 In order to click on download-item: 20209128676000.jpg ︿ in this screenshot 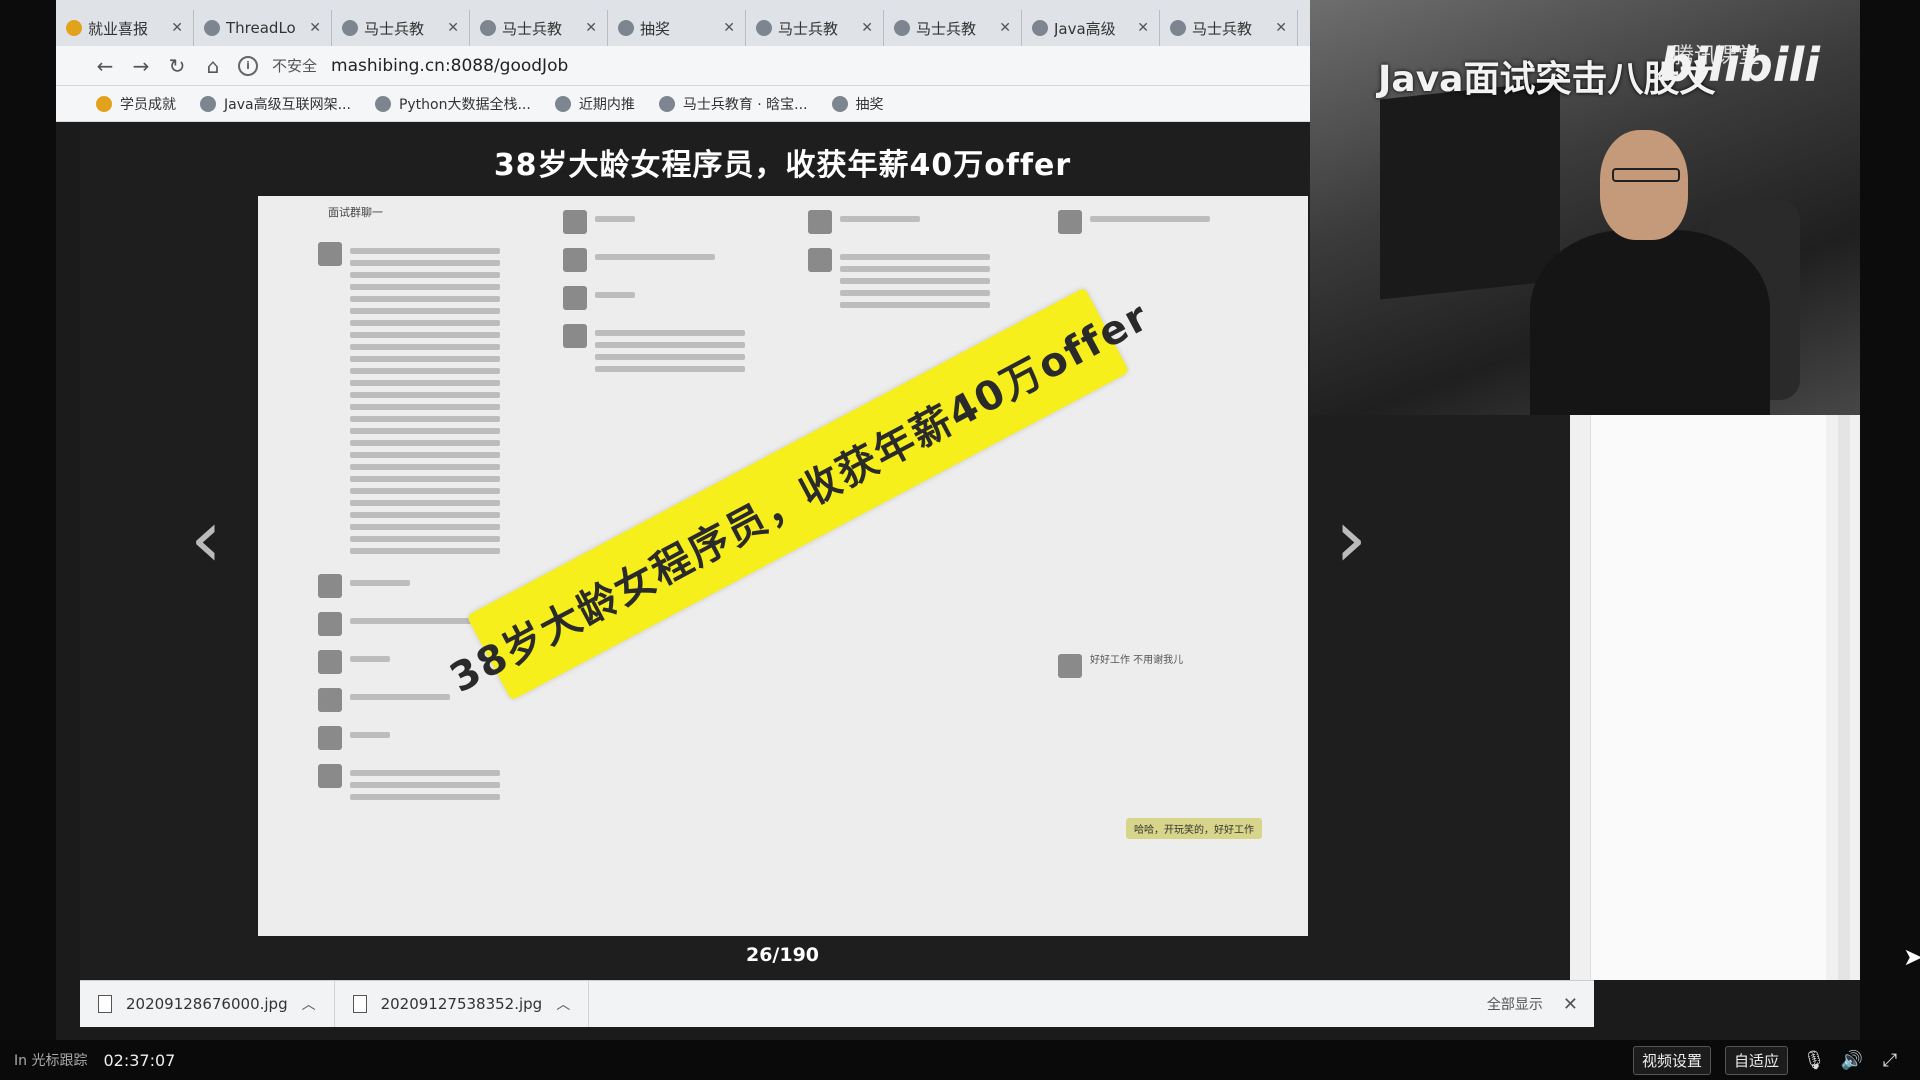, I will do `click(207, 1004)`.